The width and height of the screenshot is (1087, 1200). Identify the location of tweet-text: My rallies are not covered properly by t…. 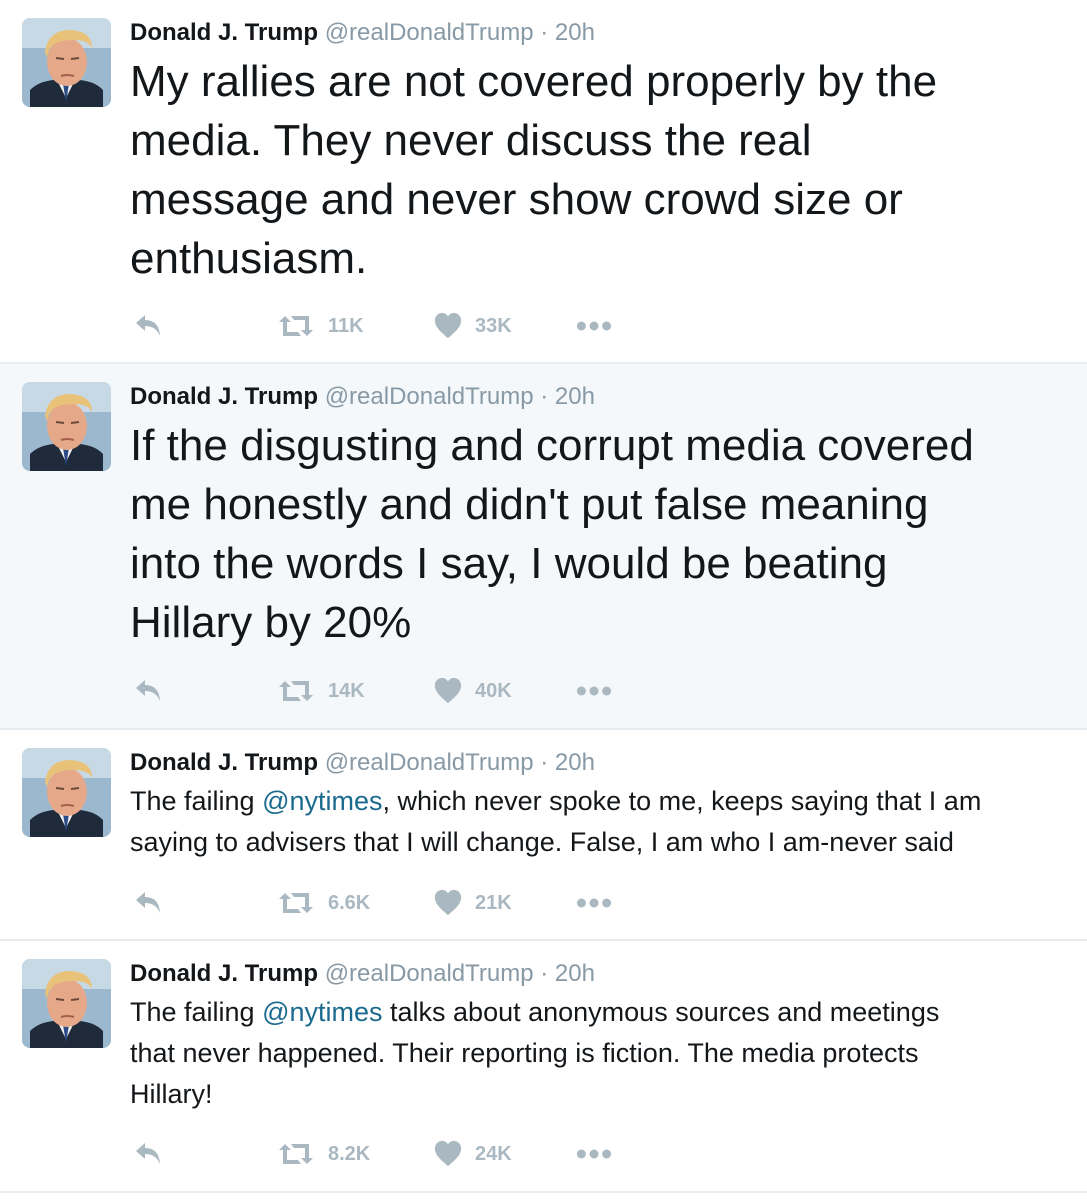
(533, 170).